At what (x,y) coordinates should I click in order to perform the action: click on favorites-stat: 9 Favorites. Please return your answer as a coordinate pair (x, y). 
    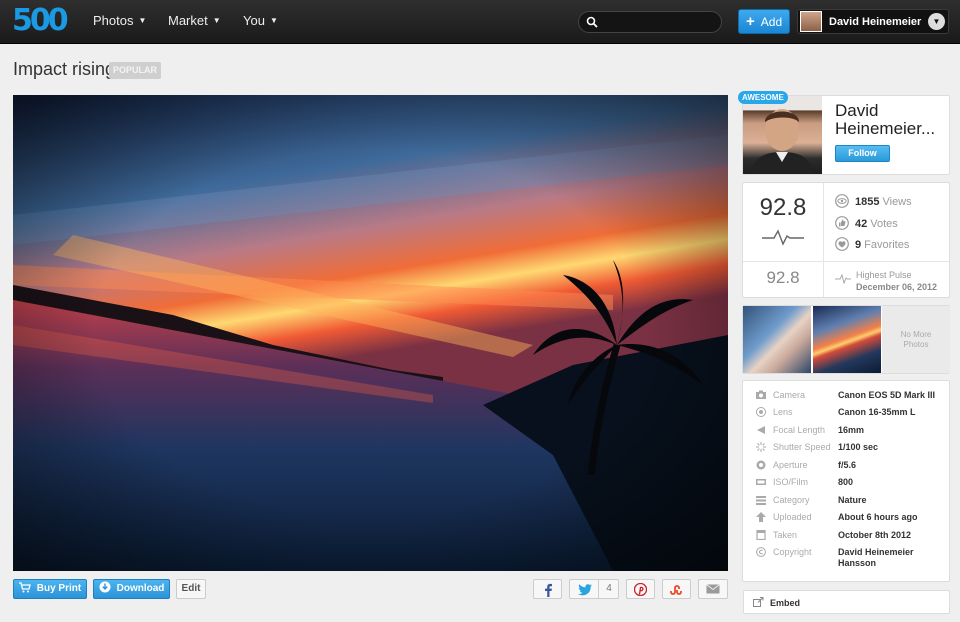
    Looking at the image, I should click on (872, 244).